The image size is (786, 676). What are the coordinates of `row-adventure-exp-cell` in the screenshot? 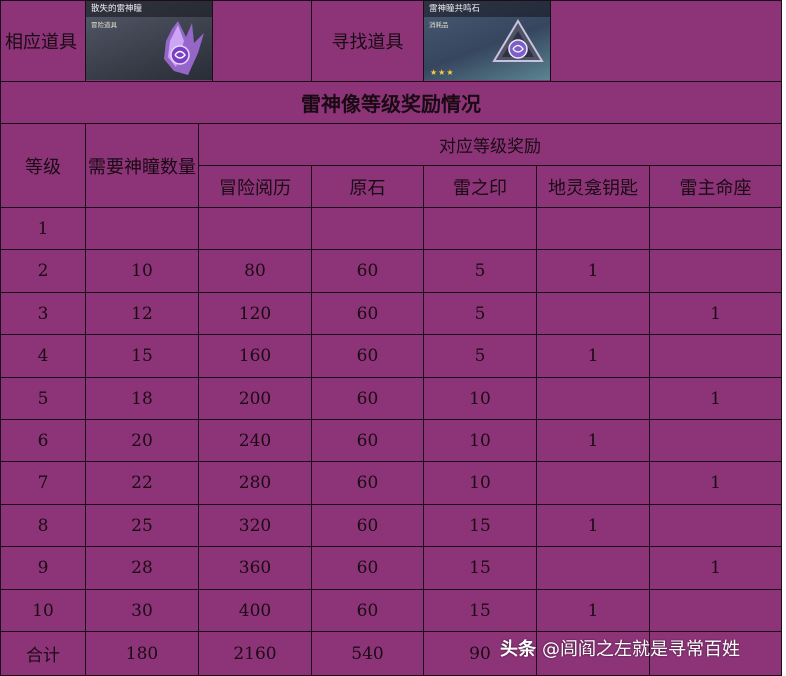 It's located at (255, 229).